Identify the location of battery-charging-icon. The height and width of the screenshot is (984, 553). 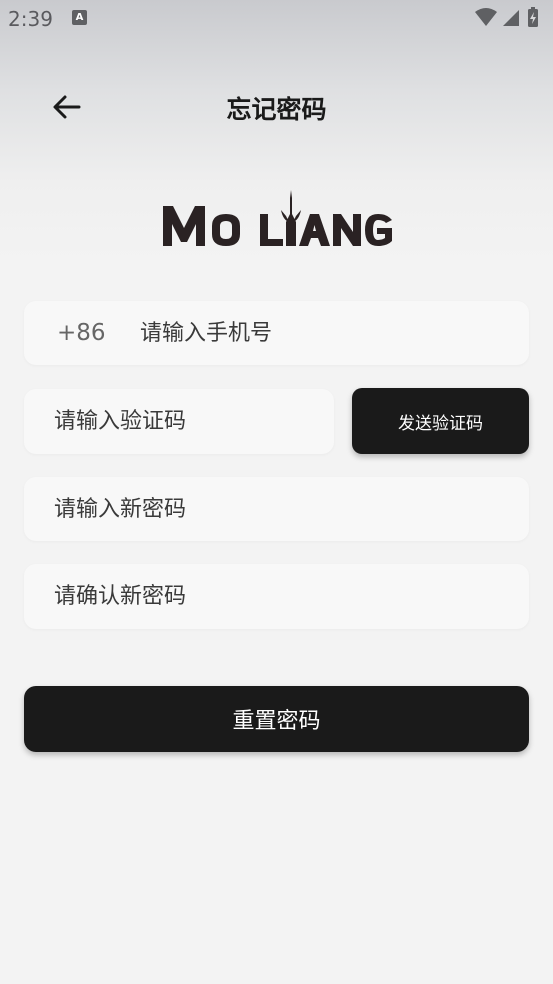
(533, 17).